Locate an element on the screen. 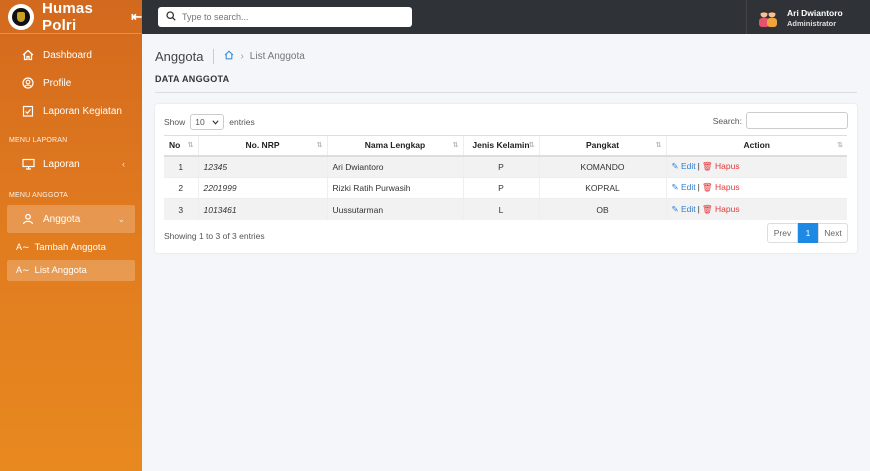  user-icon is located at coordinates (28, 219).